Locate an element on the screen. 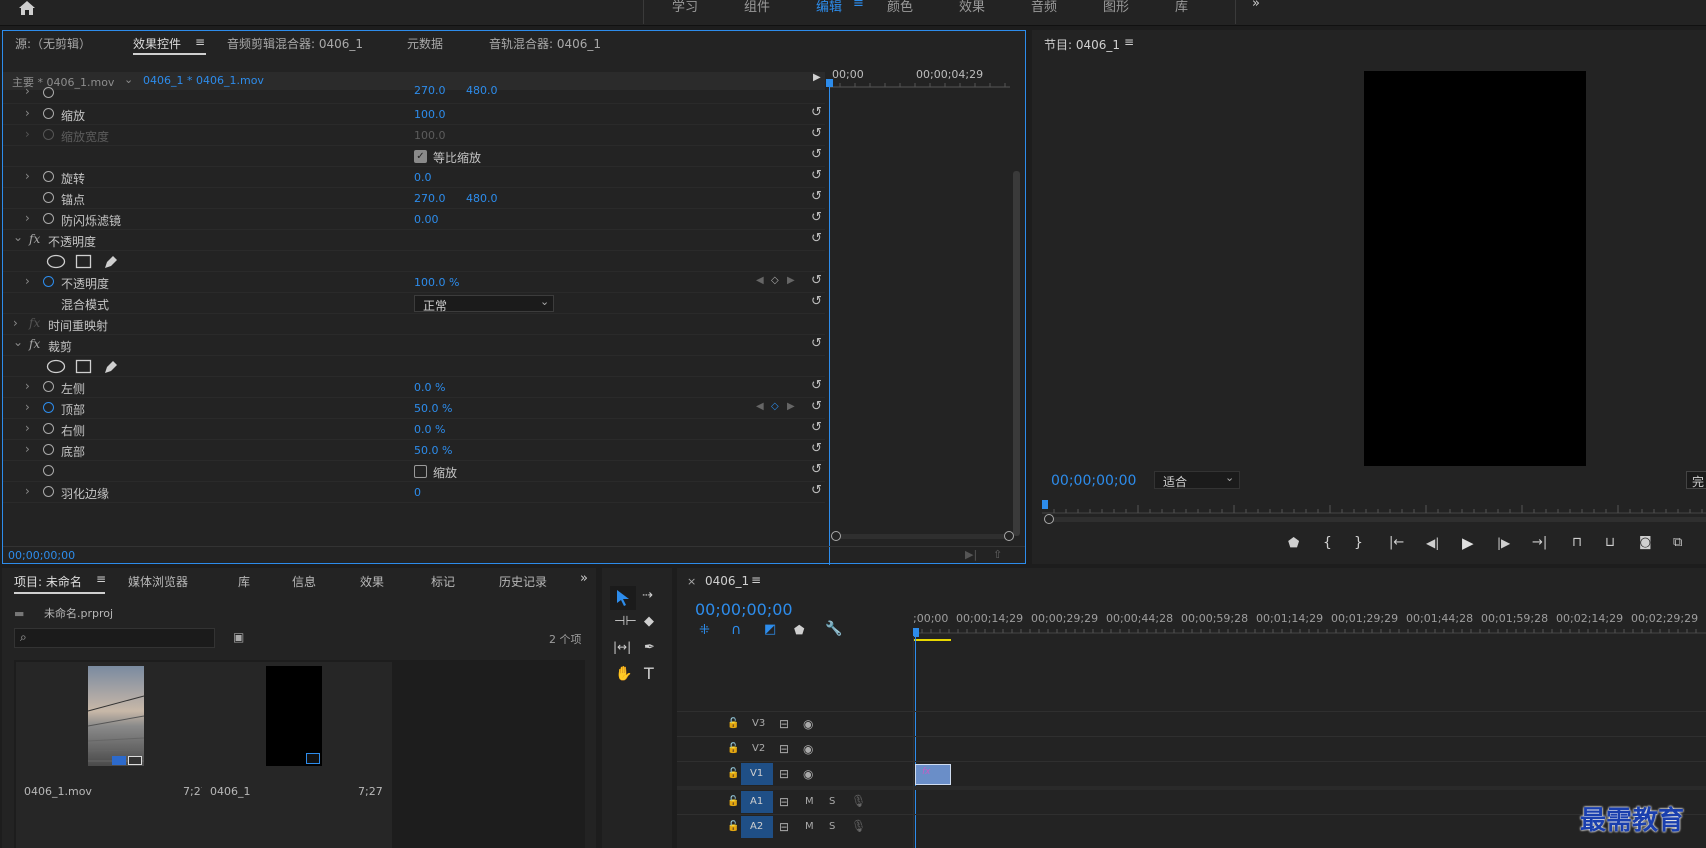 This screenshot has height=848, width=1706. eye-icon: ◉ is located at coordinates (808, 724).